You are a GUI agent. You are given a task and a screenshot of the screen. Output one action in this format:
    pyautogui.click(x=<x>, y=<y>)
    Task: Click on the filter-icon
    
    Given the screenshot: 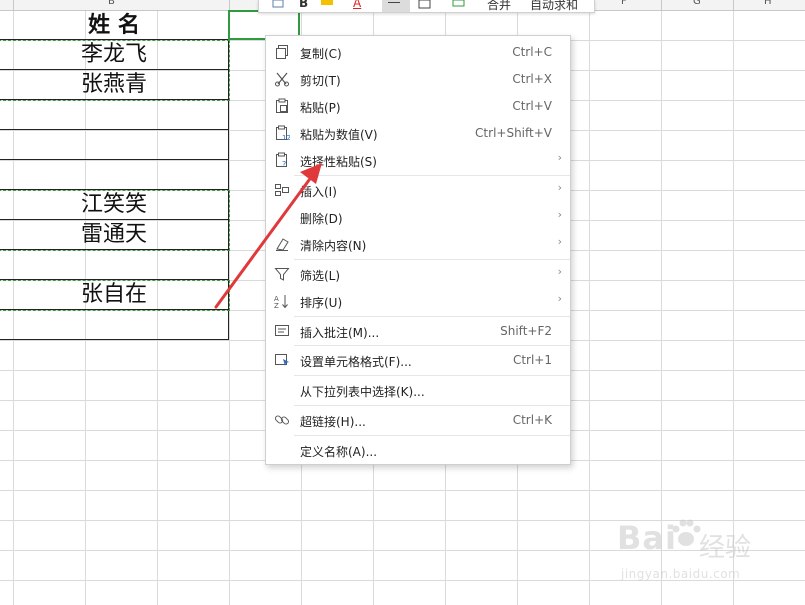 What is the action you would take?
    pyautogui.click(x=282, y=274)
    